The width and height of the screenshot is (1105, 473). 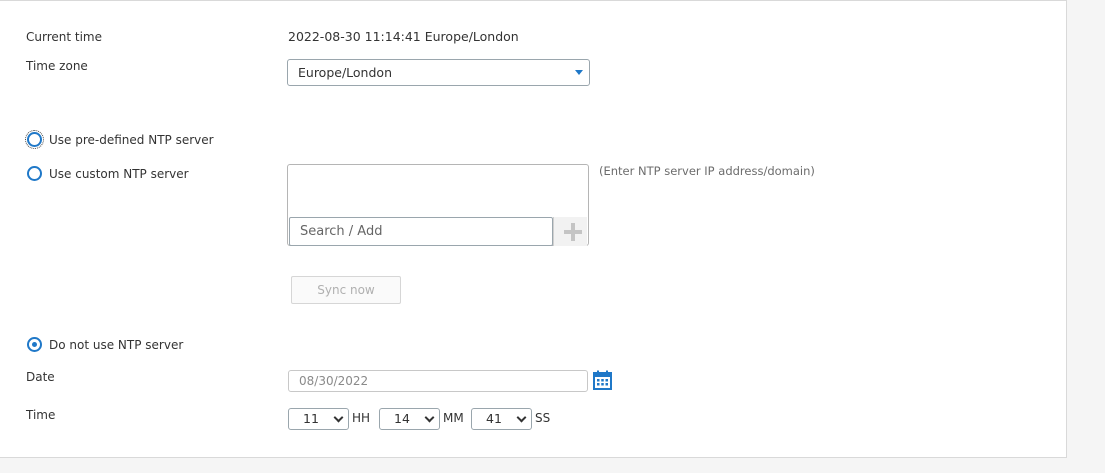 I want to click on radio-predefined-ntp, so click(x=34, y=139).